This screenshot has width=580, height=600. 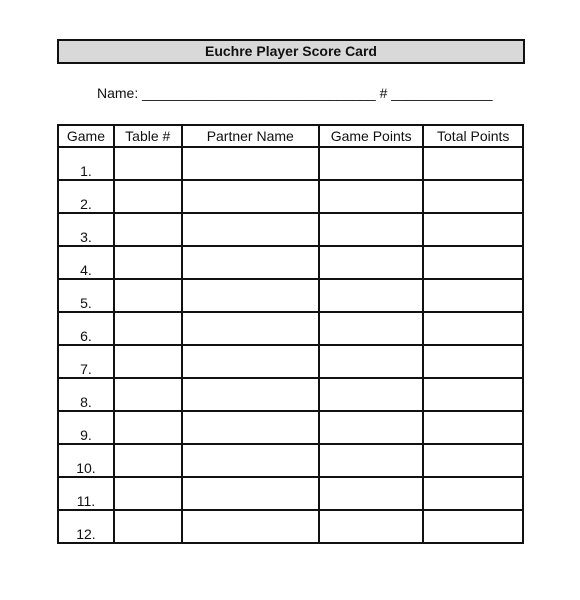 I want to click on game-number-cell: 7., so click(x=86, y=361).